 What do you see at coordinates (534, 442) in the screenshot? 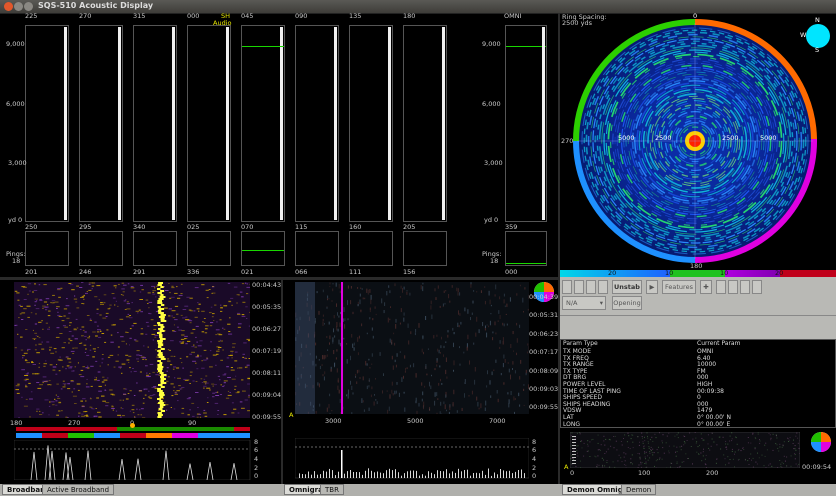
I see `hist-tick: 8` at bounding box center [534, 442].